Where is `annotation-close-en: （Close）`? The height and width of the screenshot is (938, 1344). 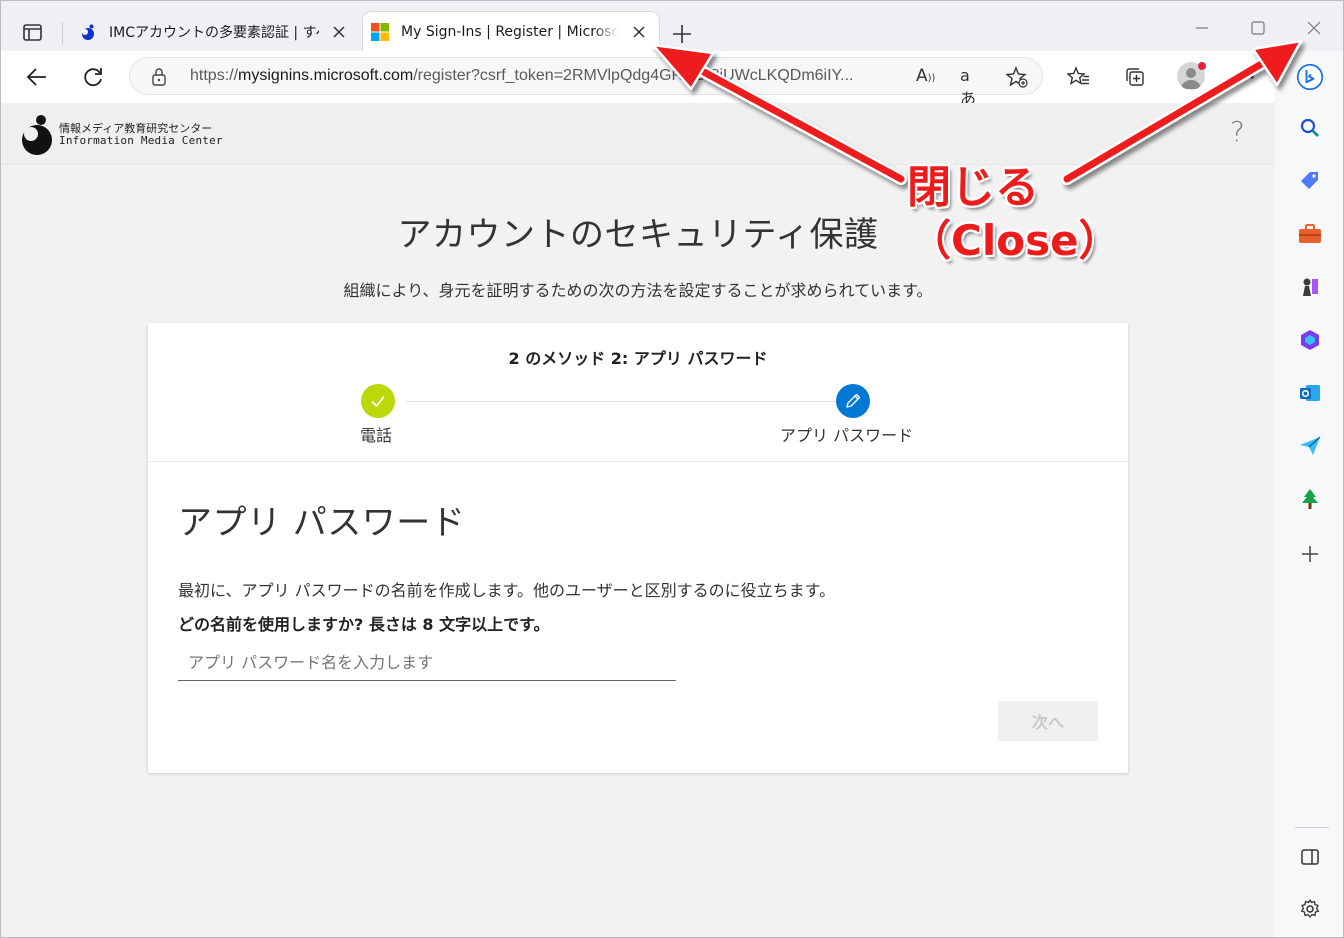 annotation-close-en: （Close） is located at coordinates (1015, 240).